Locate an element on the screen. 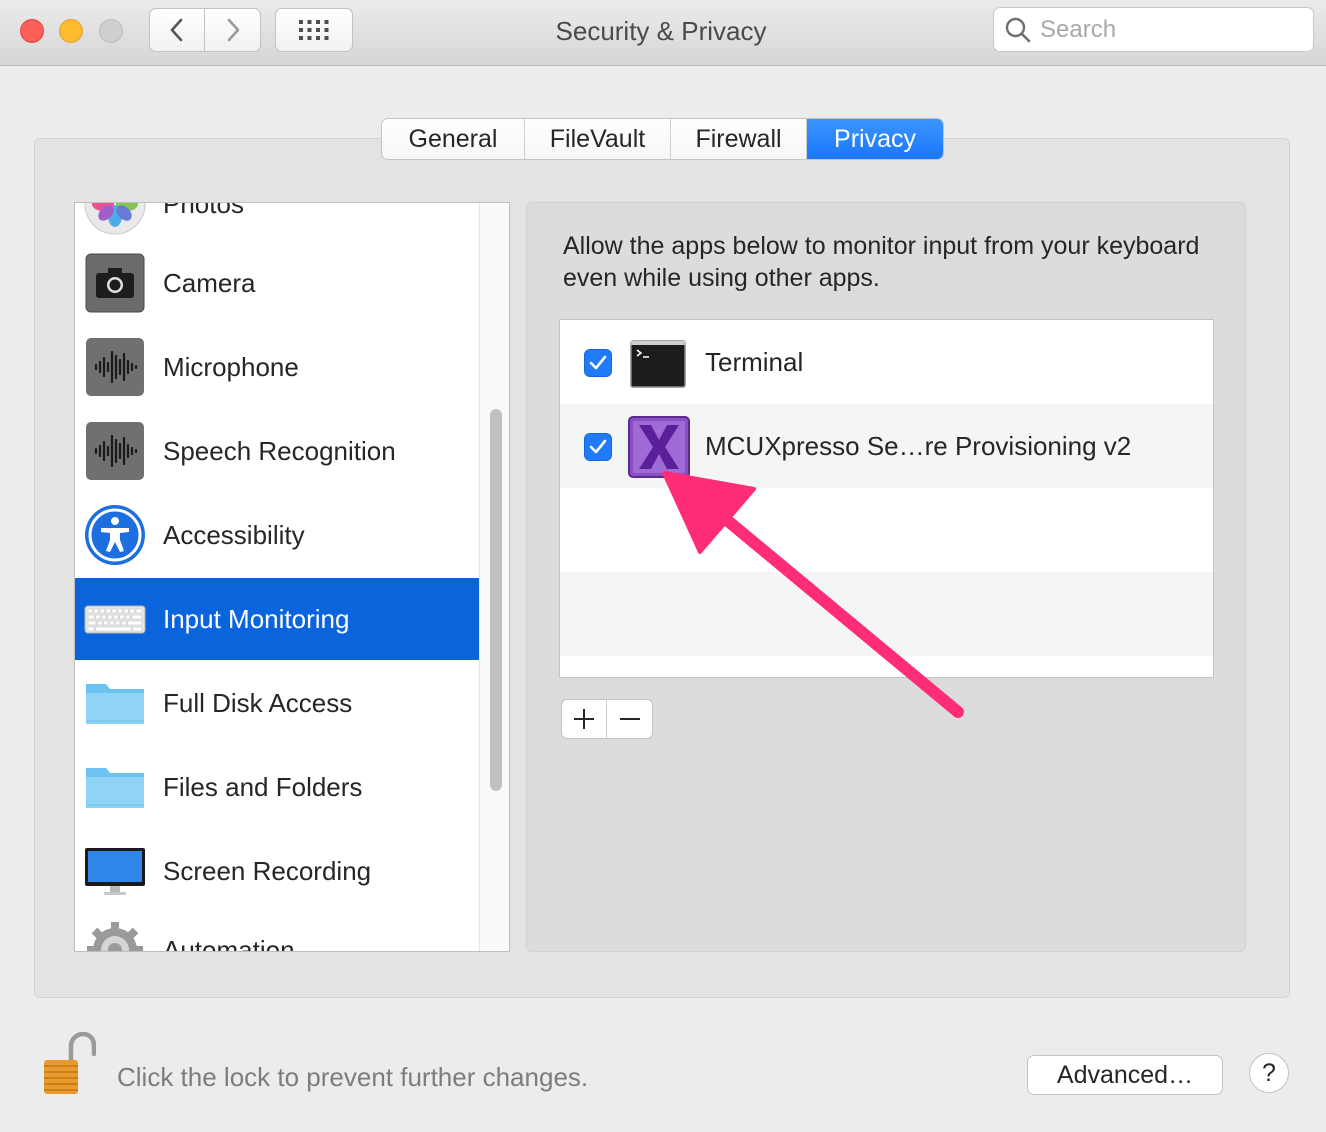 Image resolution: width=1326 pixels, height=1132 pixels. chevron-right-icon is located at coordinates (233, 30).